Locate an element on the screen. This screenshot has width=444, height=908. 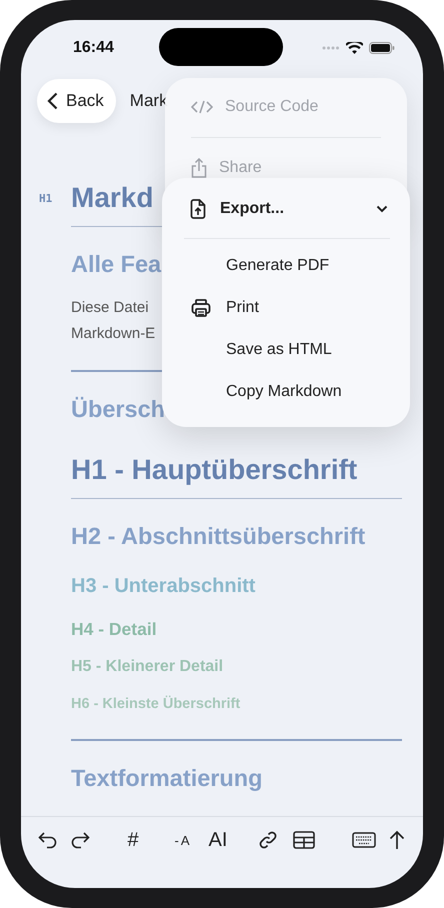
heading-2: Alle Fea is located at coordinates (116, 264).